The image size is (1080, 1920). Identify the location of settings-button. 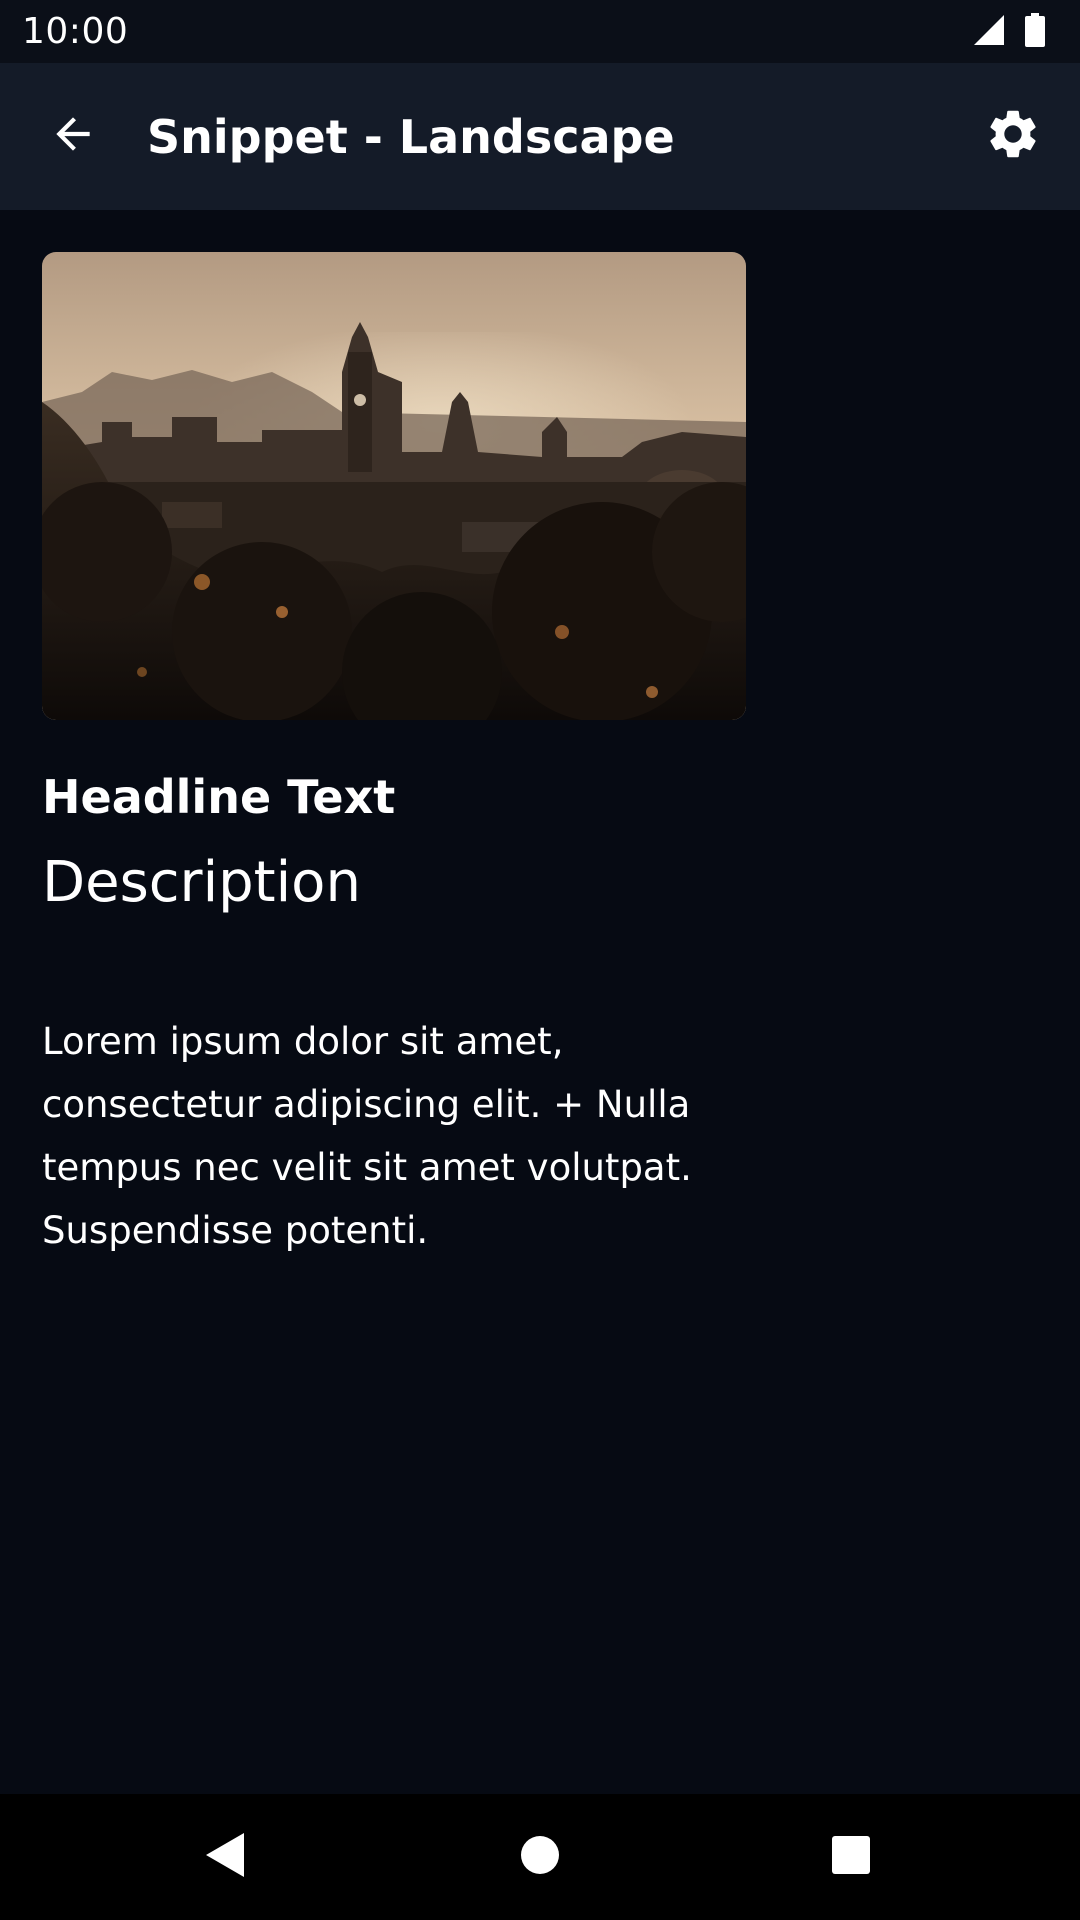
(1013, 136).